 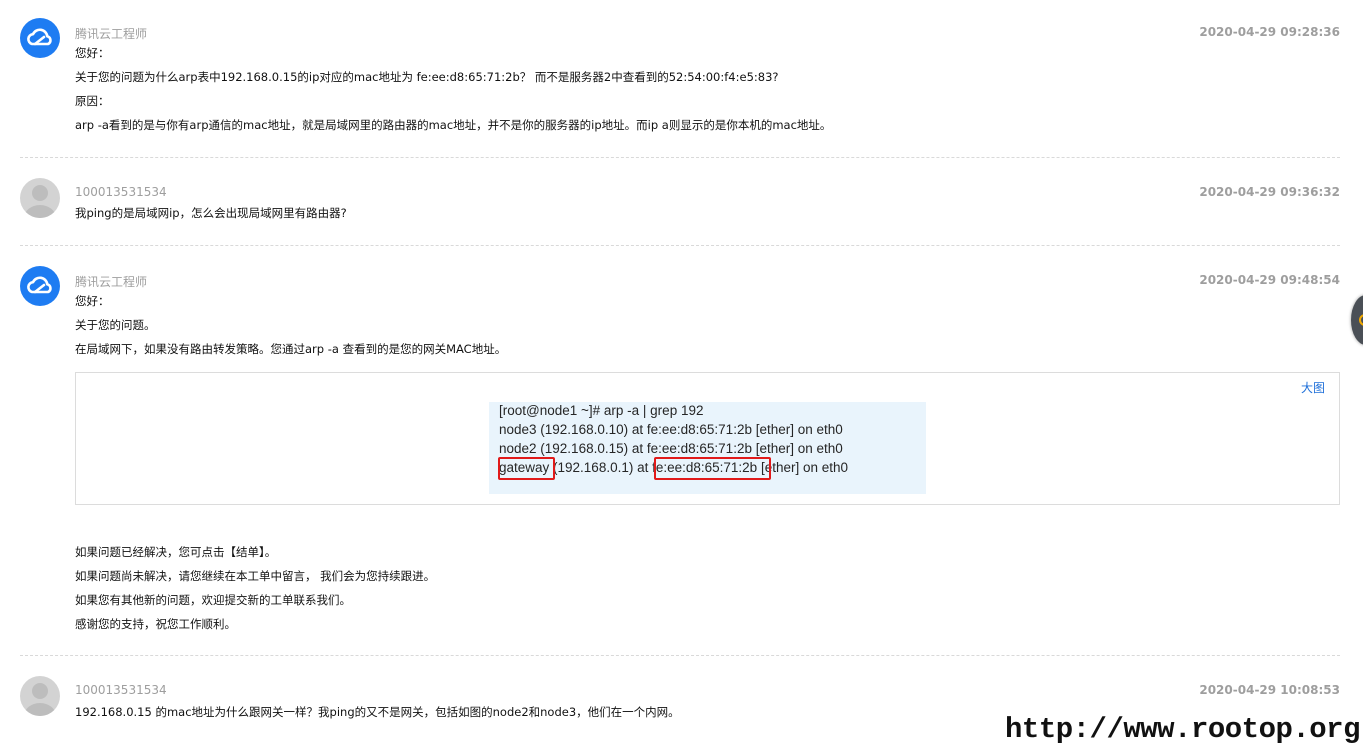 What do you see at coordinates (211, 213) in the screenshot?
I see `message-line: 我ping的是局域网ip，怎么会出现局域网里有路由器?` at bounding box center [211, 213].